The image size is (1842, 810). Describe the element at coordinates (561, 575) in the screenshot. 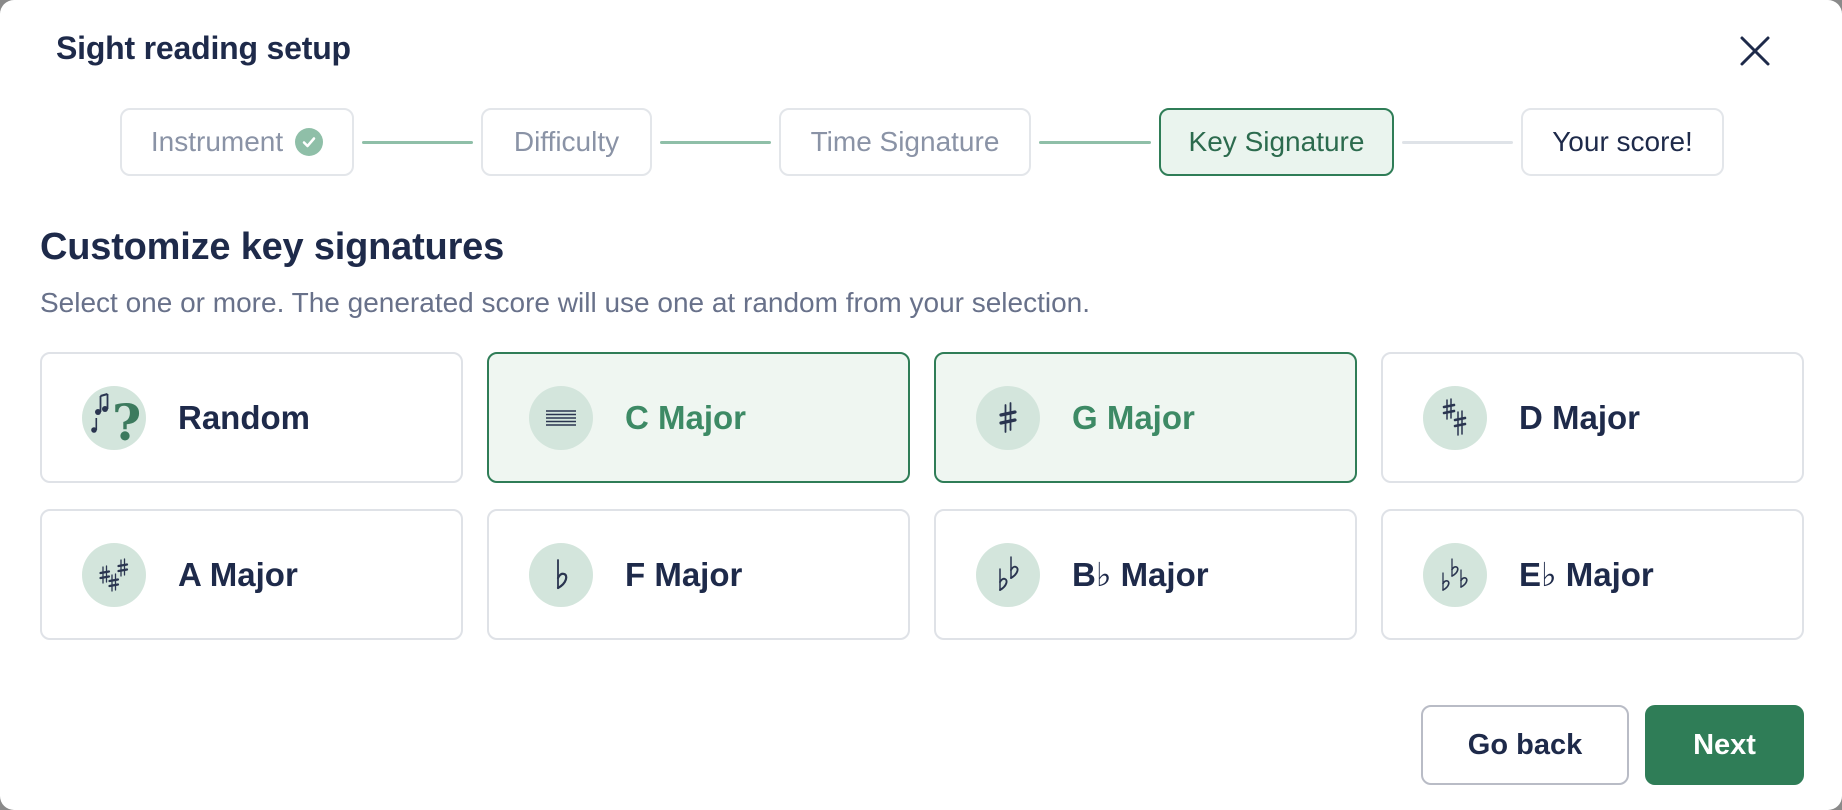

I see `one-flat-icon` at that location.